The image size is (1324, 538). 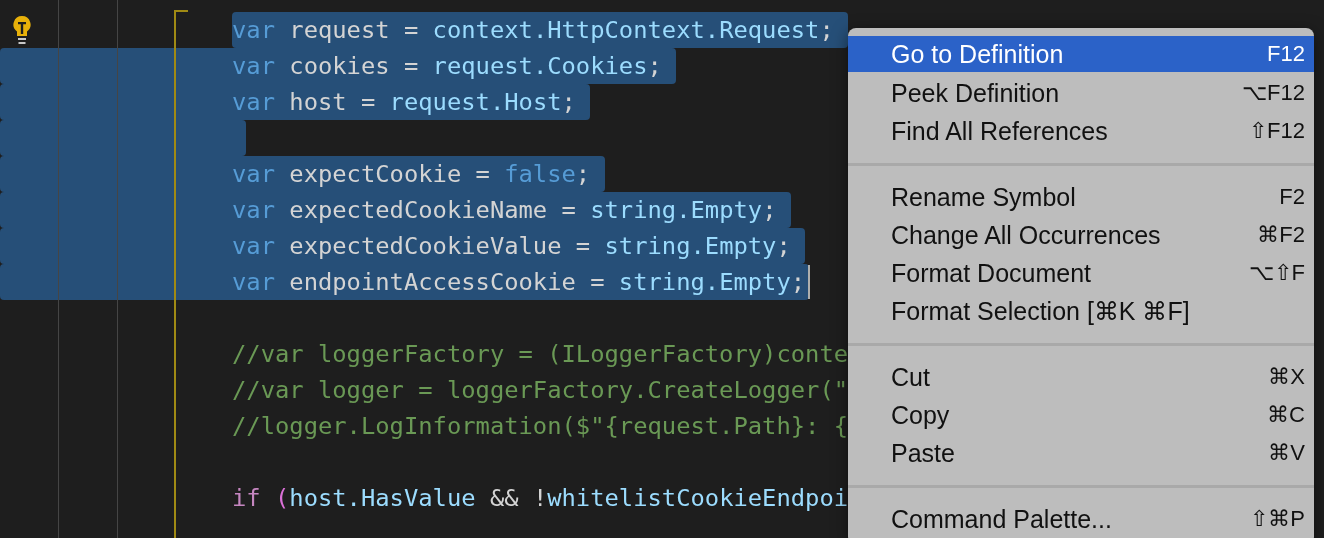 What do you see at coordinates (977, 54) in the screenshot?
I see `menu-item-label: Go to Definition` at bounding box center [977, 54].